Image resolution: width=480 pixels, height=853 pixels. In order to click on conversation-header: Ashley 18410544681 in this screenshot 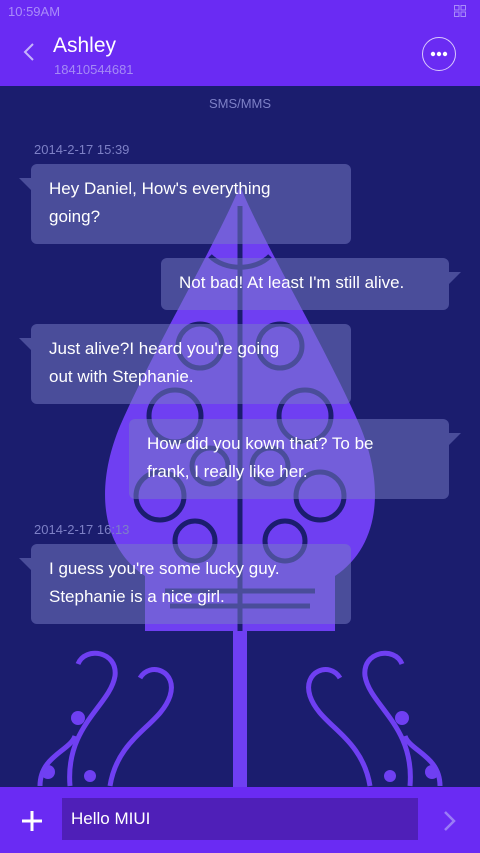, I will do `click(240, 55)`.